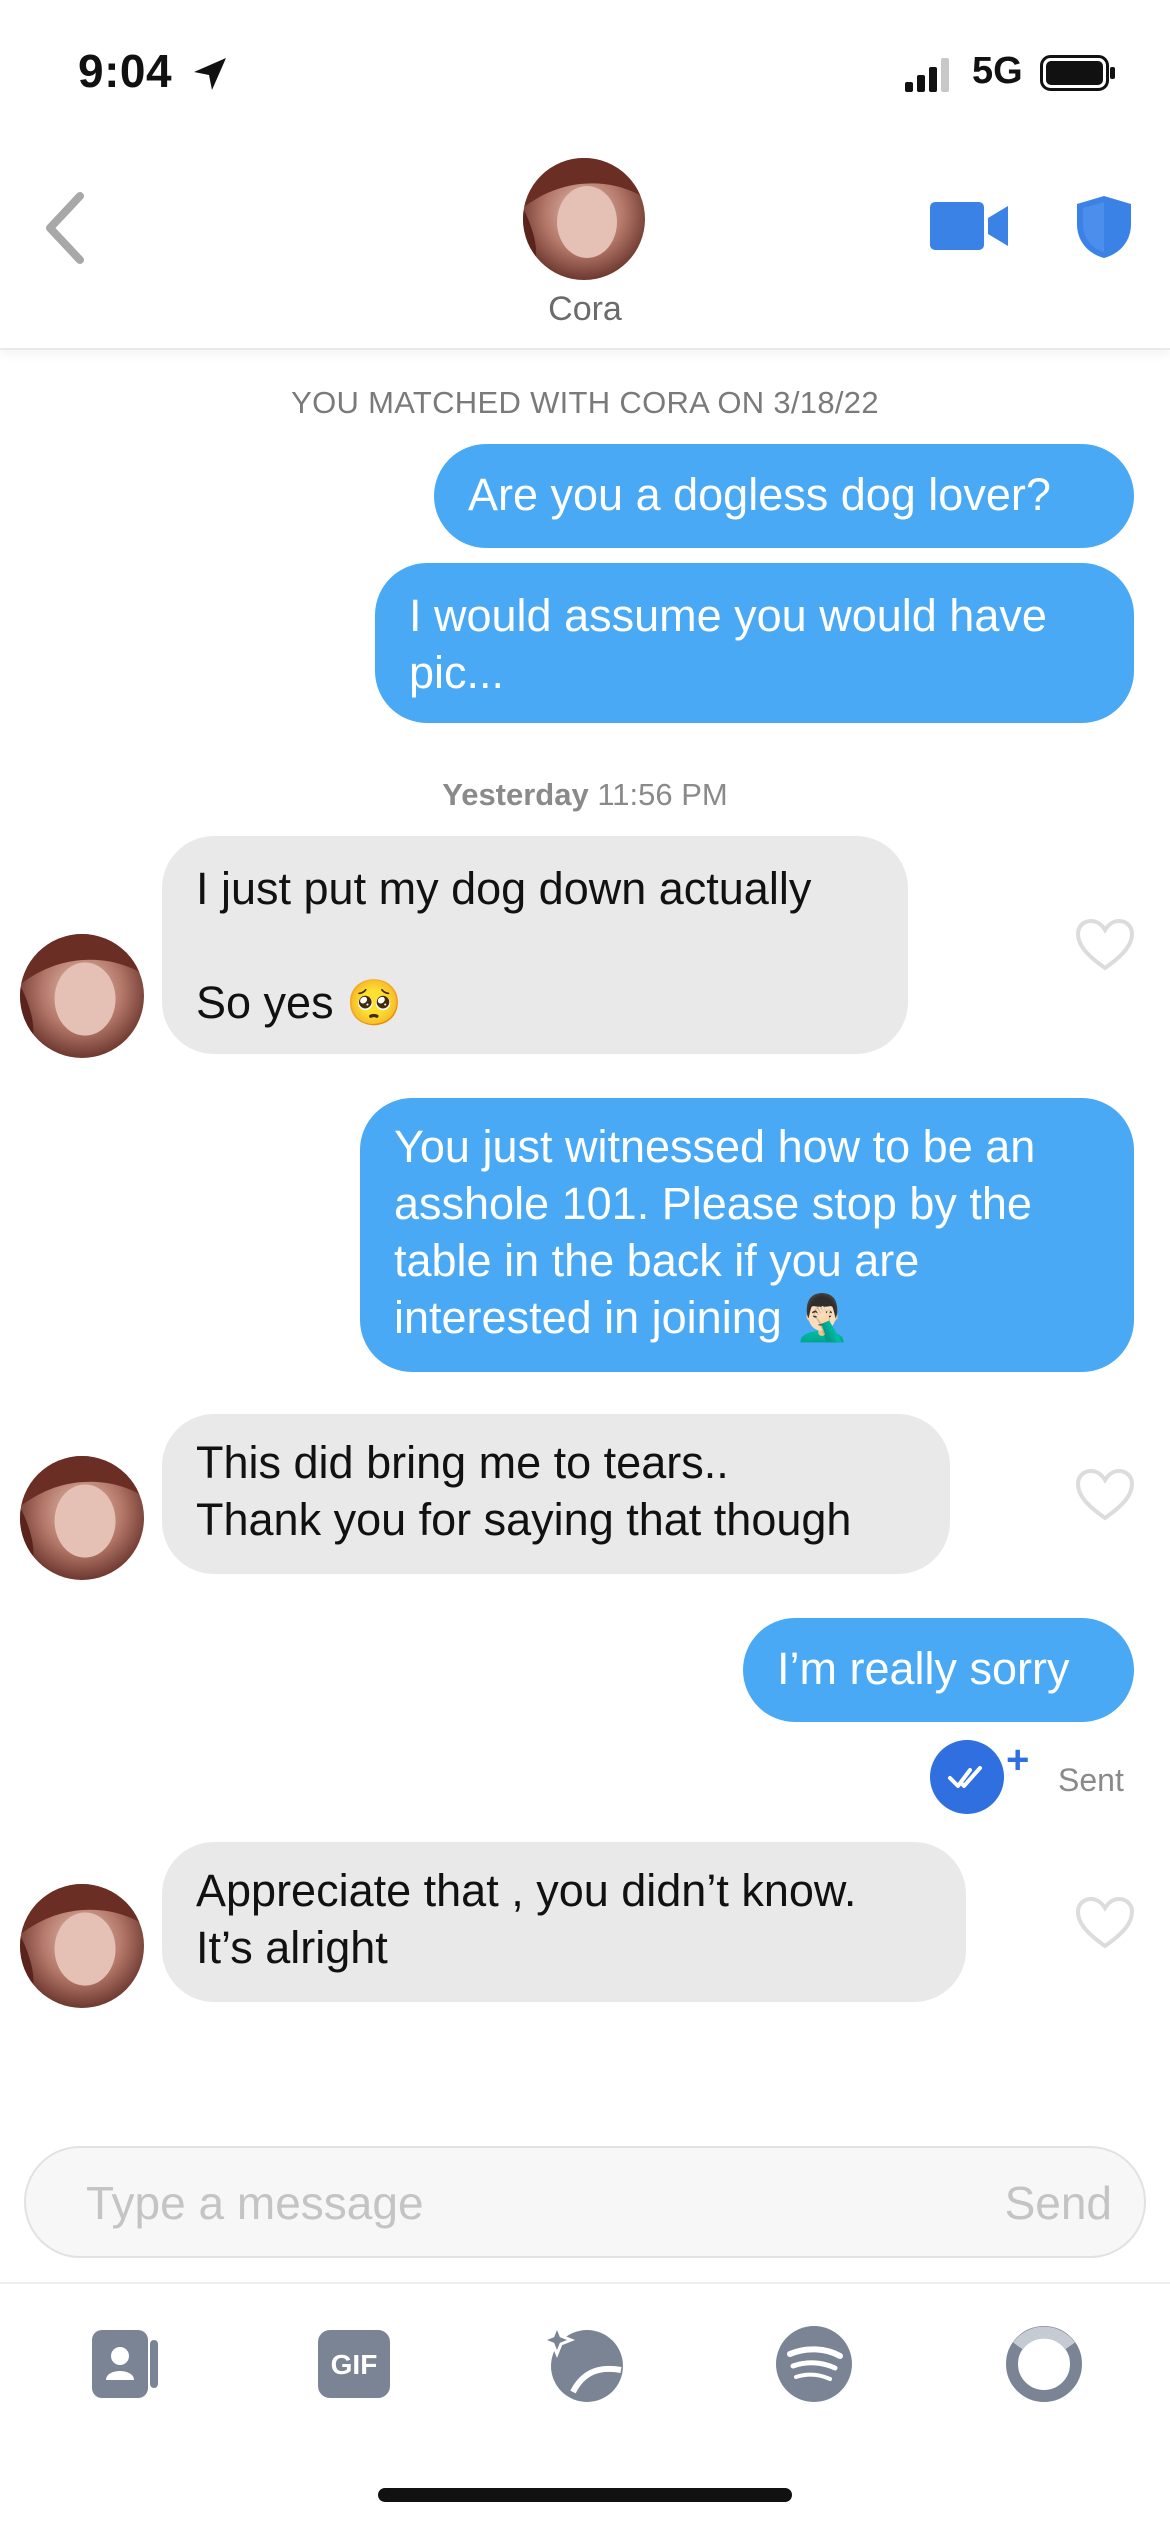  I want to click on sticker-icon, so click(583, 2362).